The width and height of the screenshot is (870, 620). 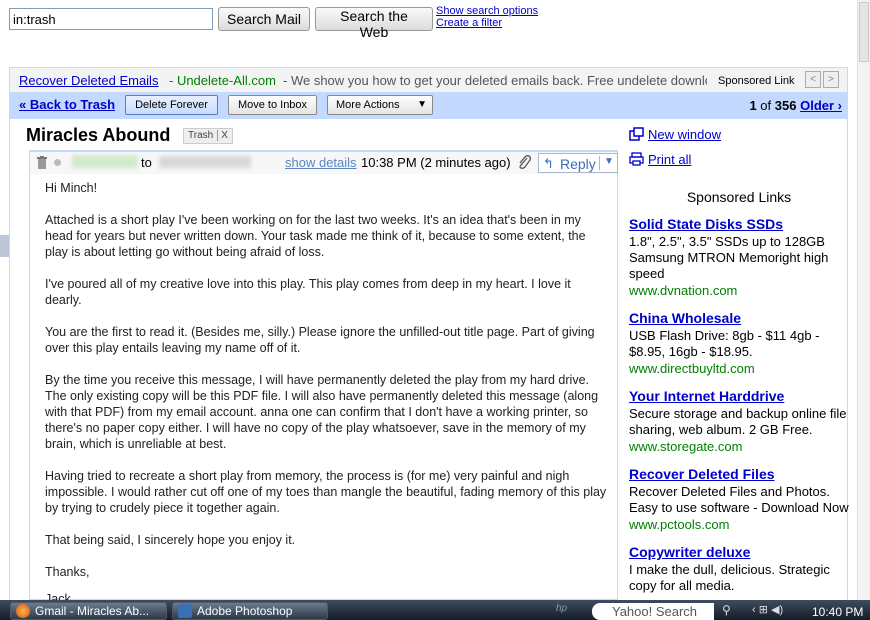 What do you see at coordinates (245, 611) in the screenshot?
I see `taskbar-photoshop-label: Adobe Photoshop` at bounding box center [245, 611].